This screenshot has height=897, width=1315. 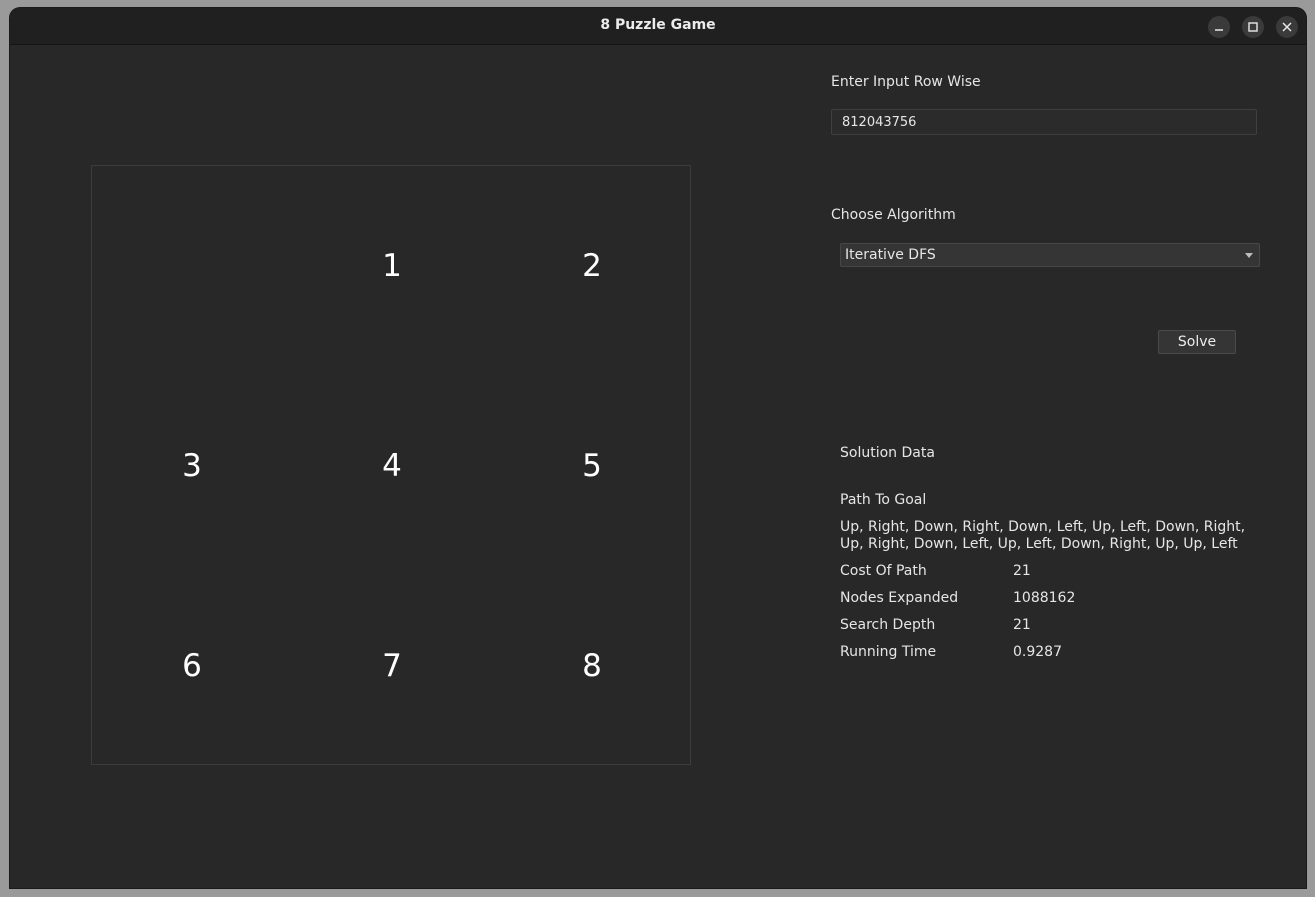 I want to click on chevron-down-icon, so click(x=1249, y=255).